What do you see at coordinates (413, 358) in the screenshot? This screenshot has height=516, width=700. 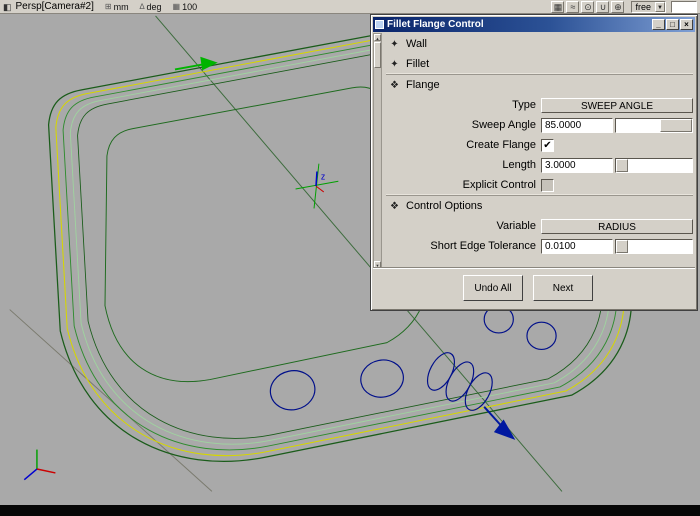 I see `detail-circles` at bounding box center [413, 358].